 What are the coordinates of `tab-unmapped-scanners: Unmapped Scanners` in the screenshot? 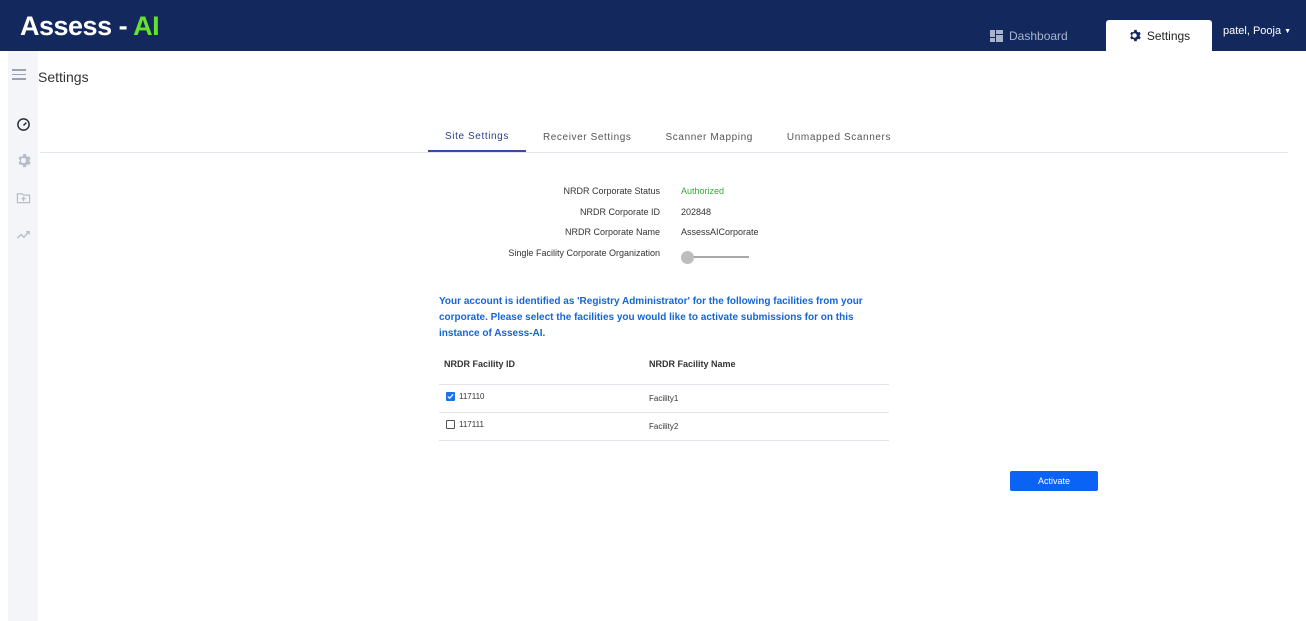 It's located at (839, 137).